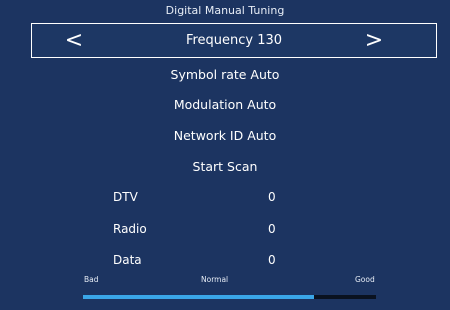  I want to click on signal-quality-bar, so click(229, 297).